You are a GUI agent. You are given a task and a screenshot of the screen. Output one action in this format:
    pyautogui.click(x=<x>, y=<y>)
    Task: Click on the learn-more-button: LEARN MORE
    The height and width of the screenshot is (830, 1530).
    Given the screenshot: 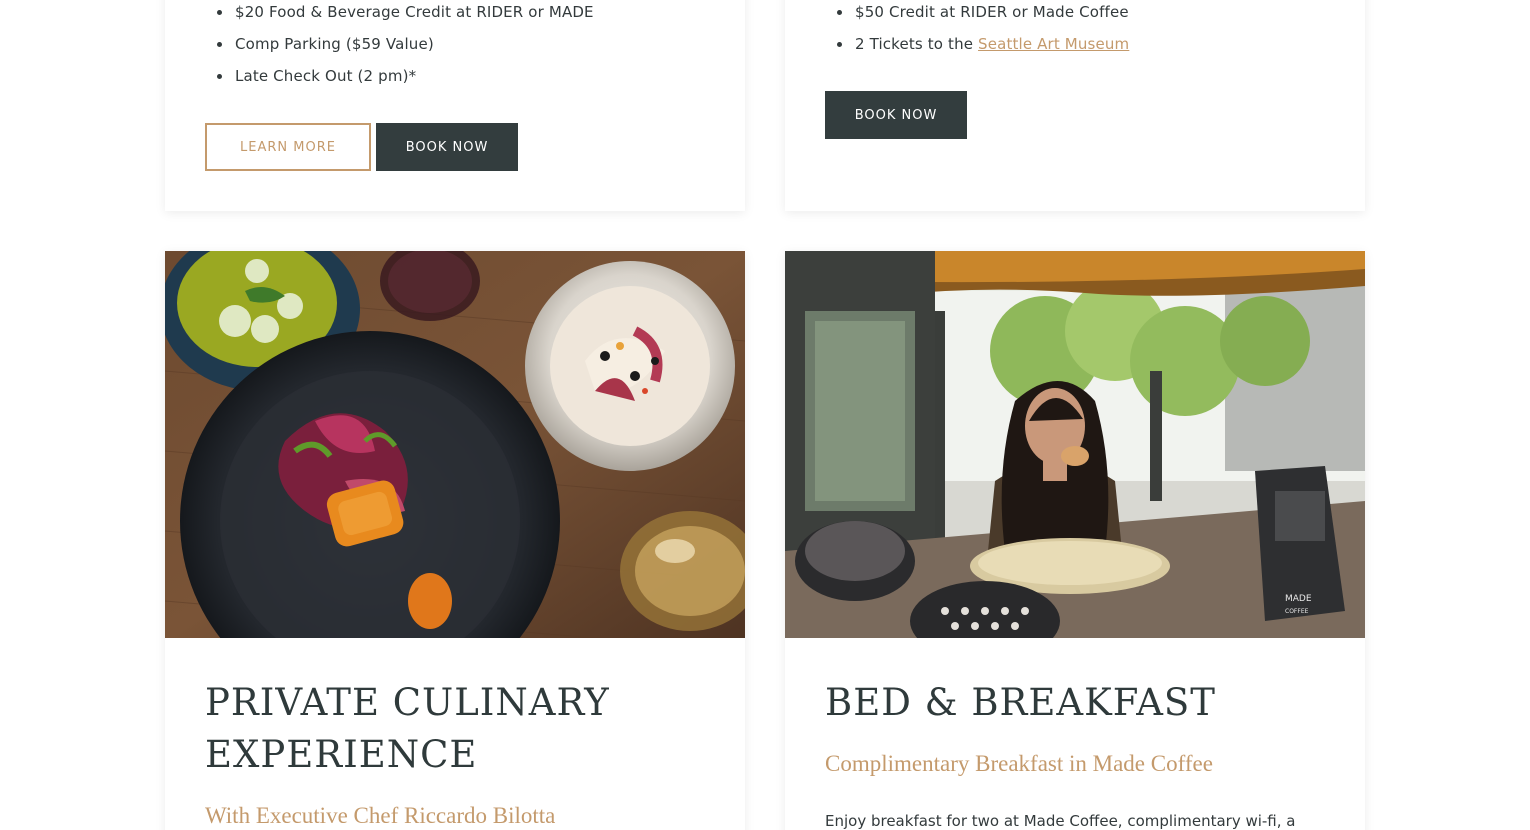 What is the action you would take?
    pyautogui.click(x=288, y=147)
    